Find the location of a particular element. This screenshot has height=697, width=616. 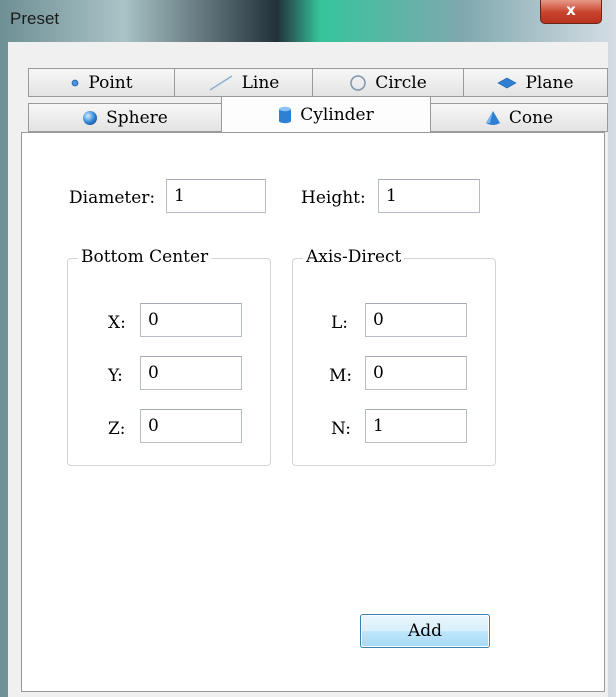

tab-cone-label: Cone is located at coordinates (531, 117).